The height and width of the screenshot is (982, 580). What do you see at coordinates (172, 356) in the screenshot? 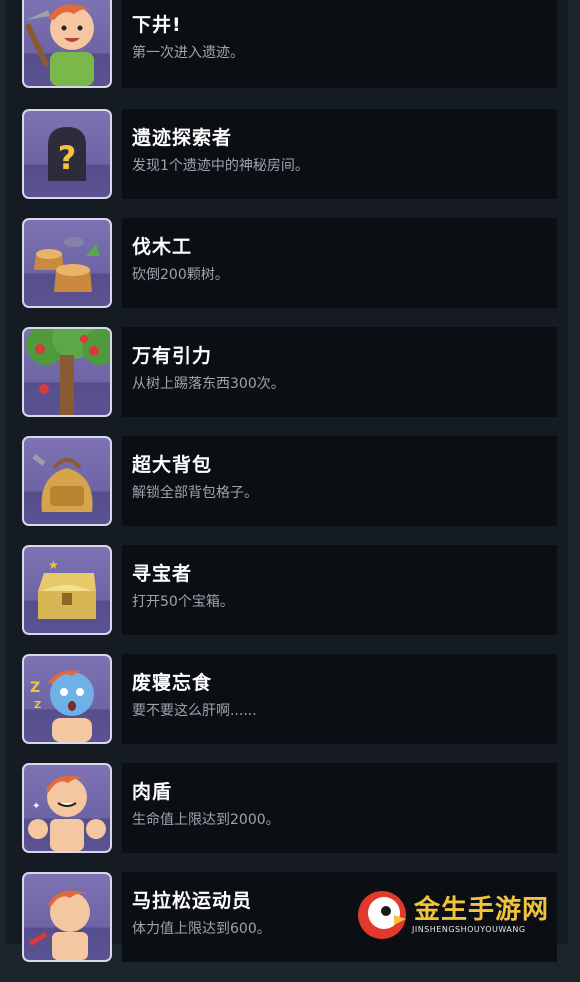
I see `achievement-title: 万有引力` at bounding box center [172, 356].